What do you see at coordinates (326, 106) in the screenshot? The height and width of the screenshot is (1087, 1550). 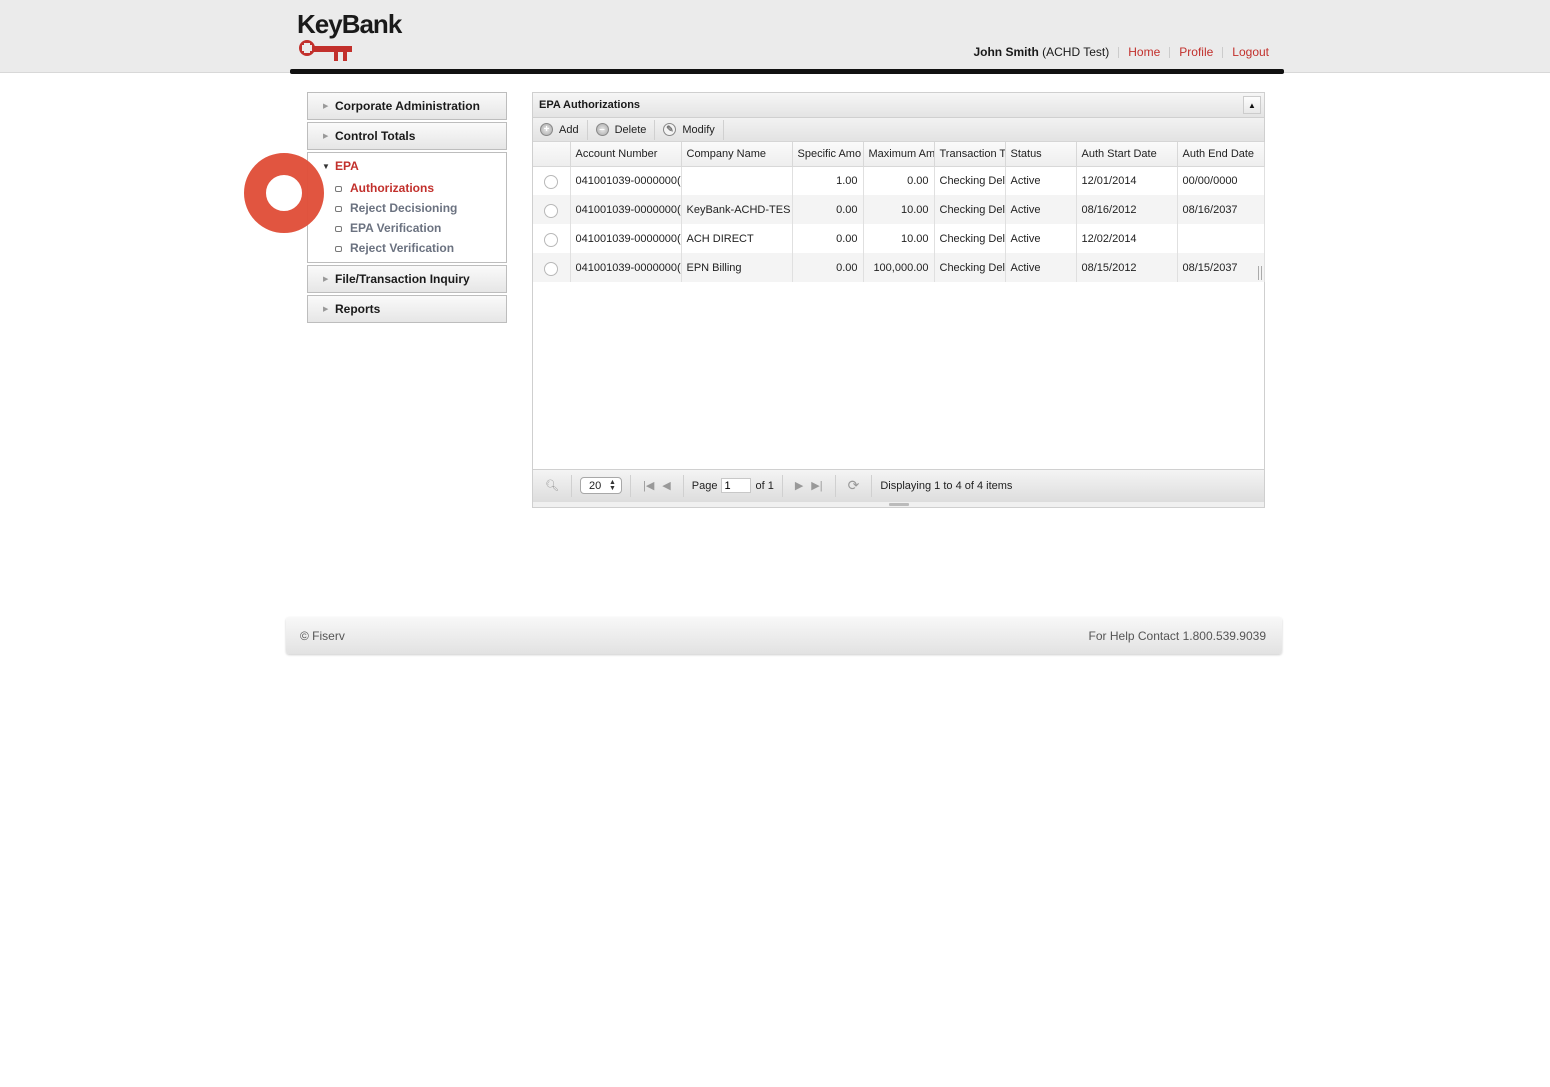 I see `chevron-right-icon: ▶` at bounding box center [326, 106].